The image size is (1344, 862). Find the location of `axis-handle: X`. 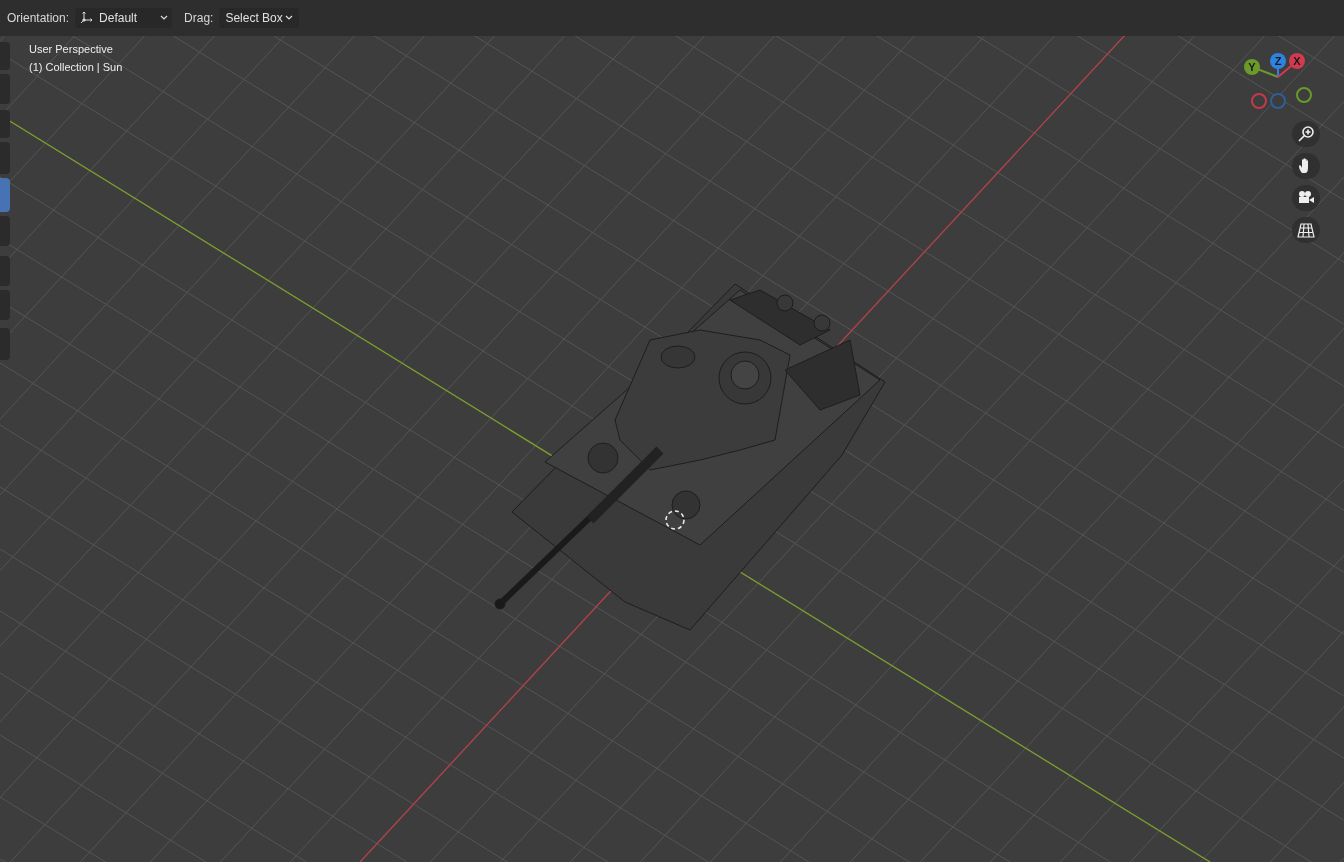

axis-handle: X is located at coordinates (1297, 61).